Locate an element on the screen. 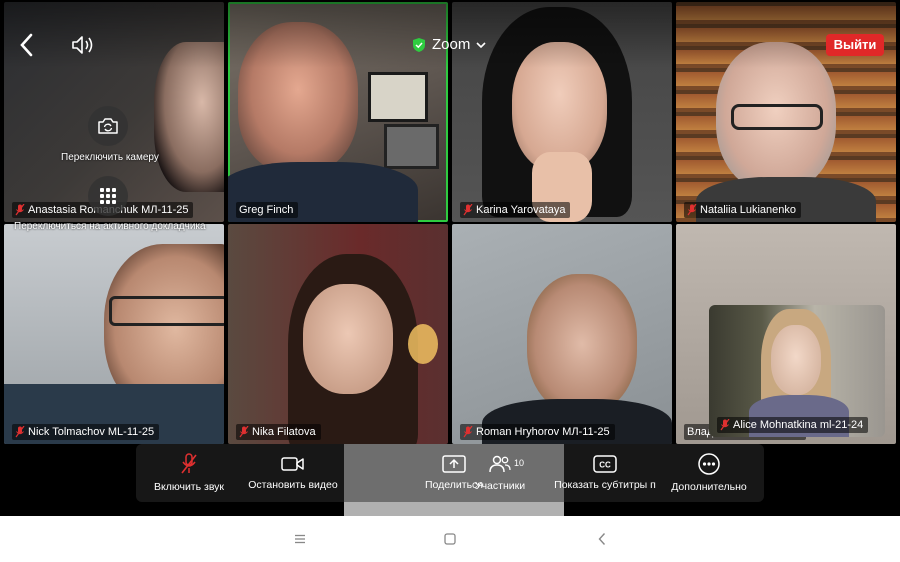 This screenshot has width=900, height=562. participant-name-tag: Nika Filatova is located at coordinates (278, 432).